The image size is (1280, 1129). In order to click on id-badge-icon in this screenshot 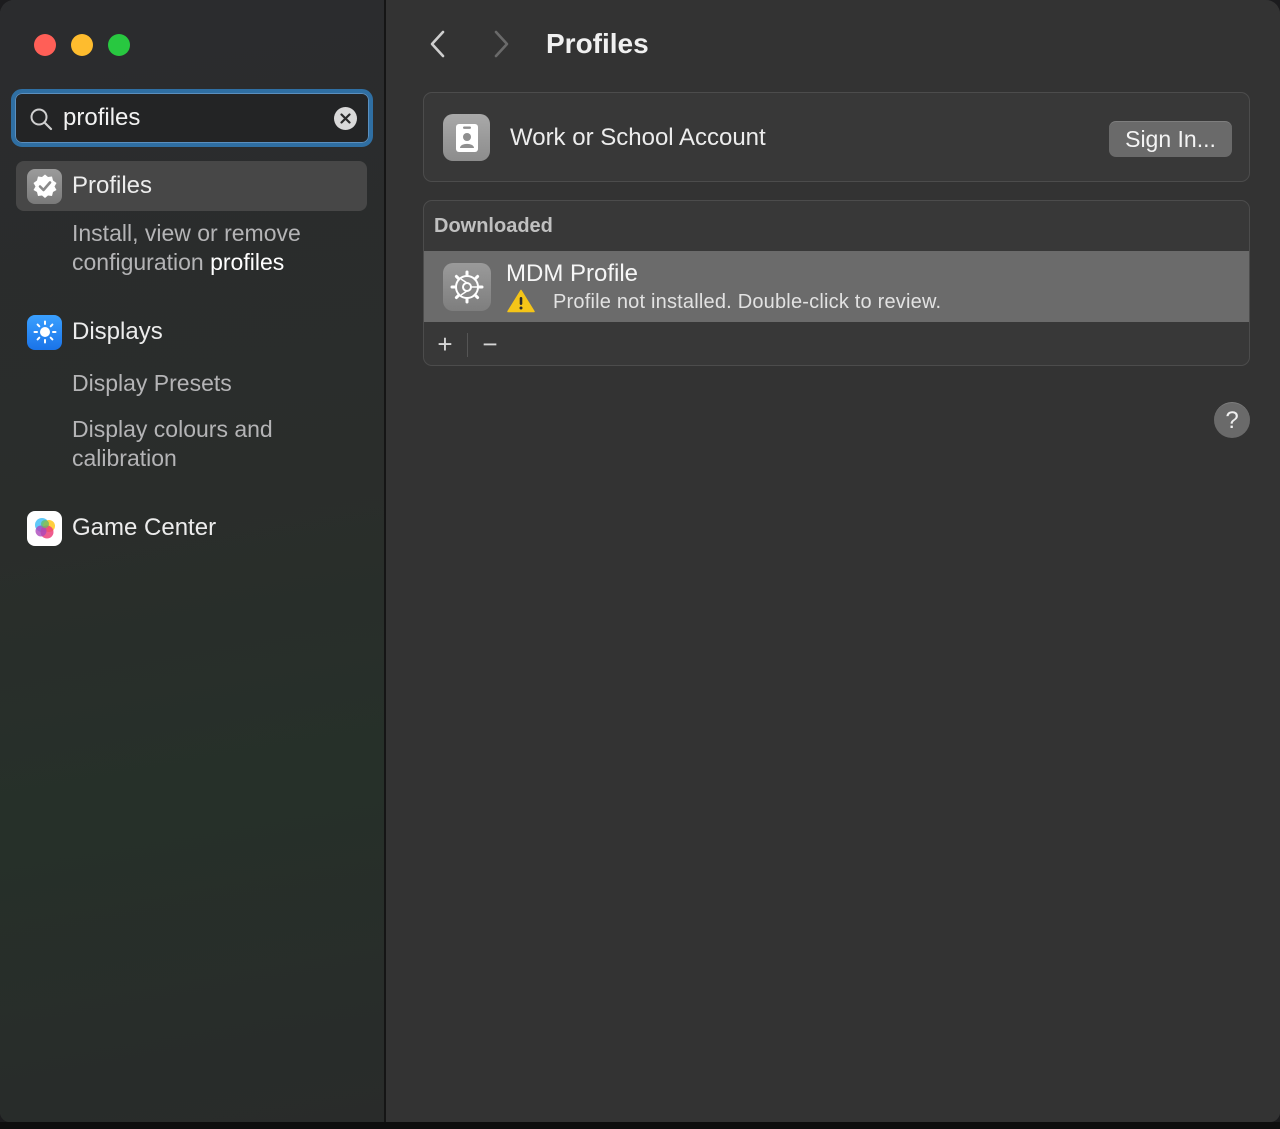, I will do `click(466, 137)`.